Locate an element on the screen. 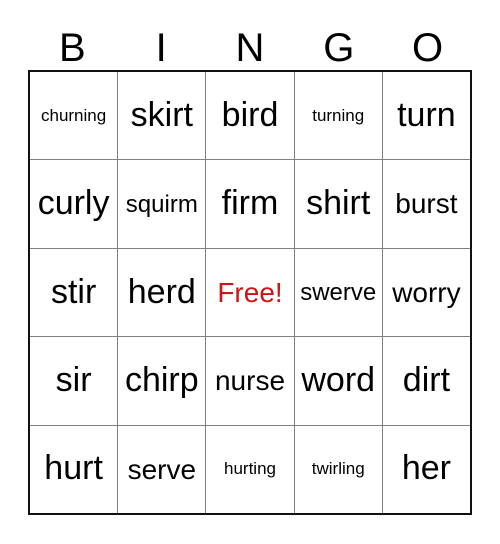  bingo-cell-label: burst is located at coordinates (426, 204).